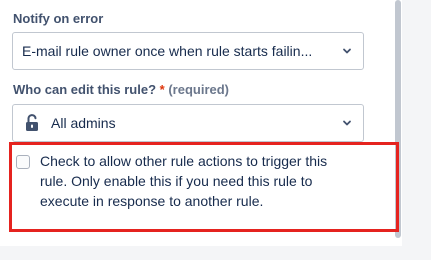 The height and width of the screenshot is (260, 431). What do you see at coordinates (83, 123) in the screenshot?
I see `who-can-edit-value: All admins` at bounding box center [83, 123].